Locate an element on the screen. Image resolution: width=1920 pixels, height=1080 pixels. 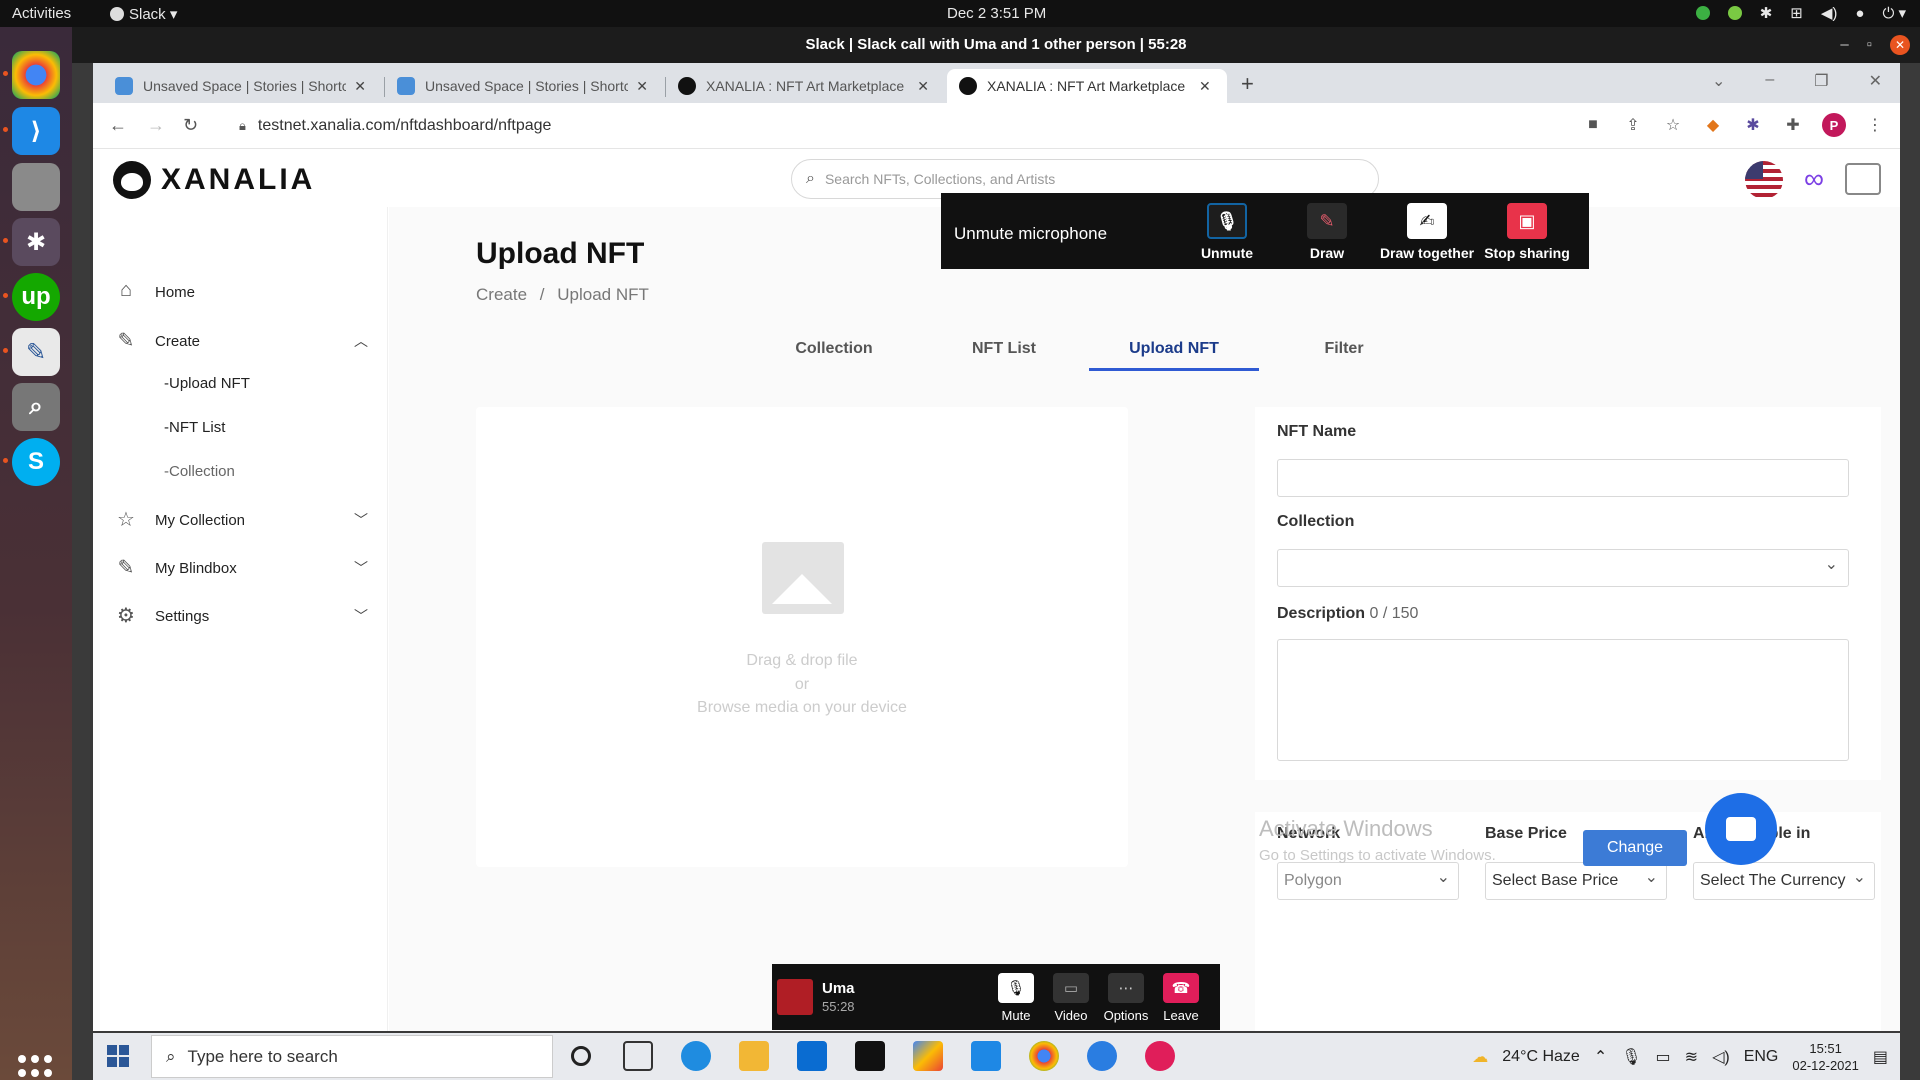
menu-kebab-icon: ⋮ is located at coordinates (1875, 125).